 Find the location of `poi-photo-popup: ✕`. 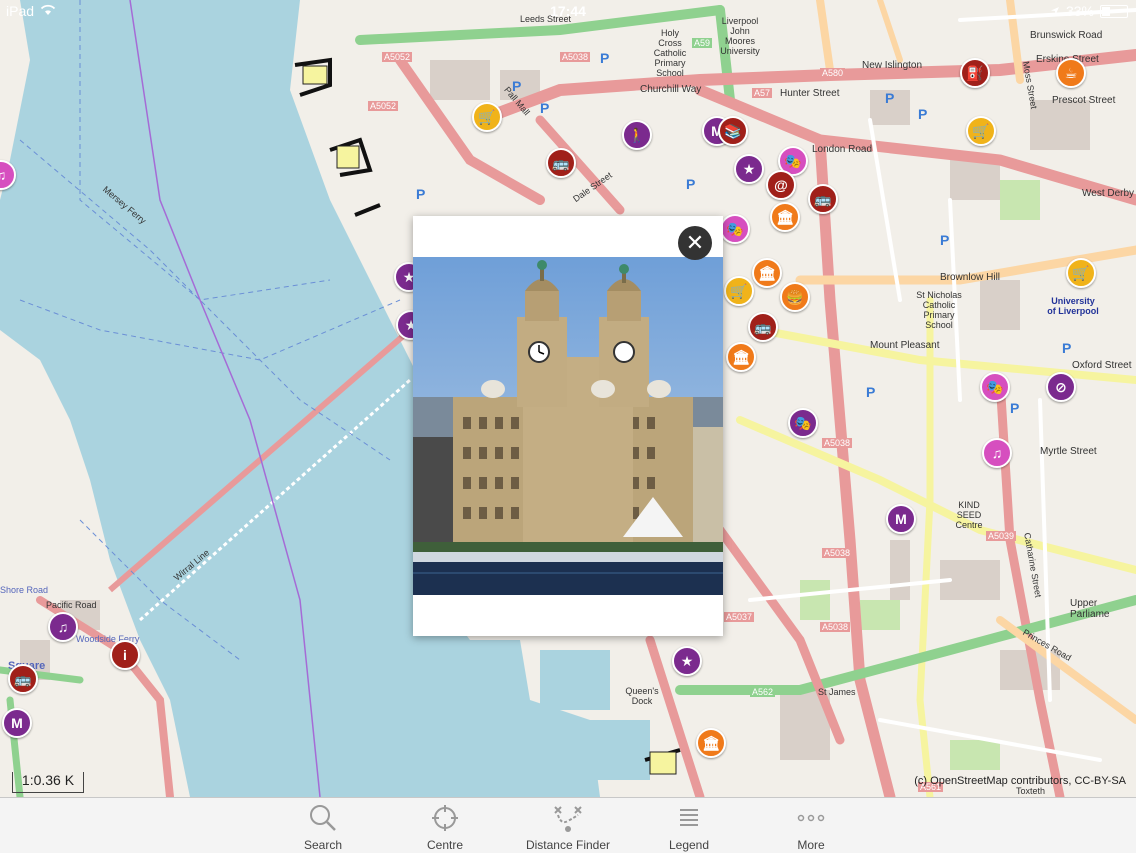

poi-photo-popup: ✕ is located at coordinates (568, 426).